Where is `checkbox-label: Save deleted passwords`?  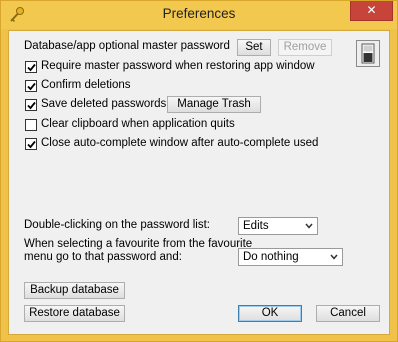 checkbox-label: Save deleted passwords is located at coordinates (104, 104).